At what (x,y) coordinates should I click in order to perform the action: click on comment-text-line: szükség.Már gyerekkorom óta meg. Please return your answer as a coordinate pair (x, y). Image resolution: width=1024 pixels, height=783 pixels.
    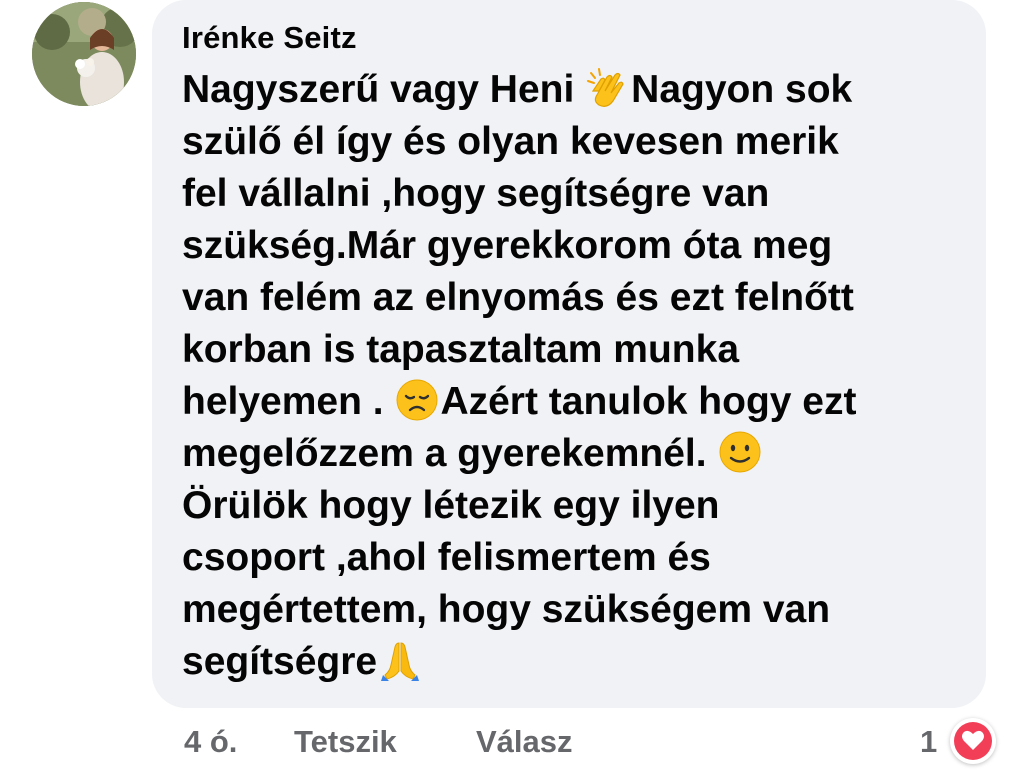
    Looking at the image, I should click on (507, 245).